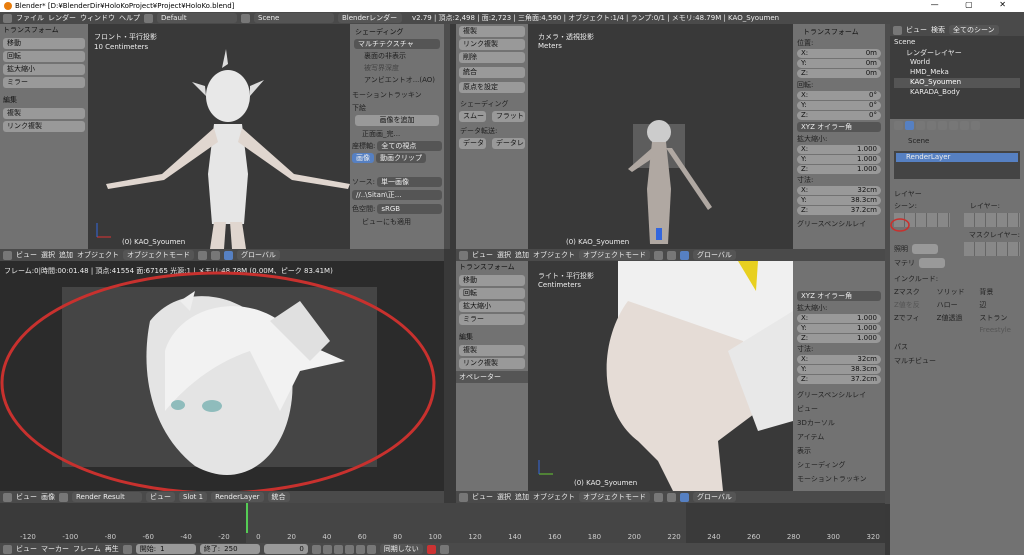 This screenshot has width=1024, height=555. What do you see at coordinates (992, 249) in the screenshot?
I see `mask-layer-grid` at bounding box center [992, 249].